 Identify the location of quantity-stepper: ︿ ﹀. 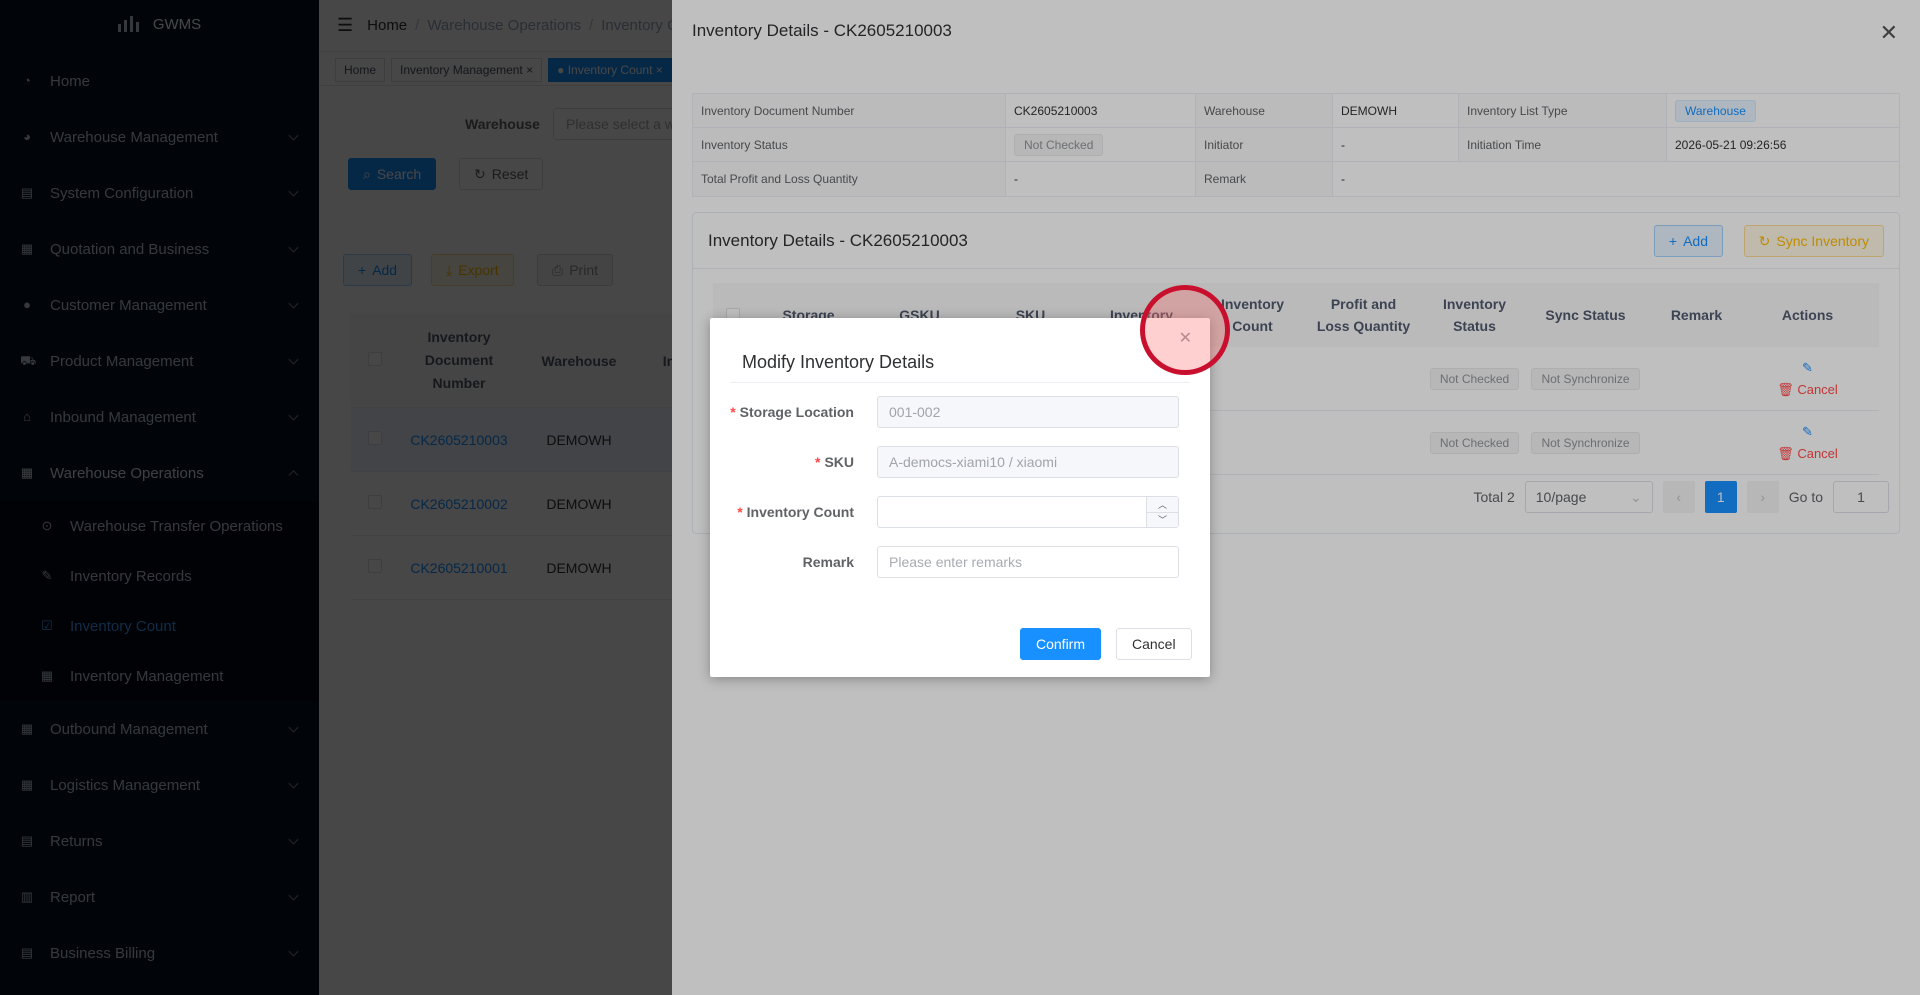
(1162, 512).